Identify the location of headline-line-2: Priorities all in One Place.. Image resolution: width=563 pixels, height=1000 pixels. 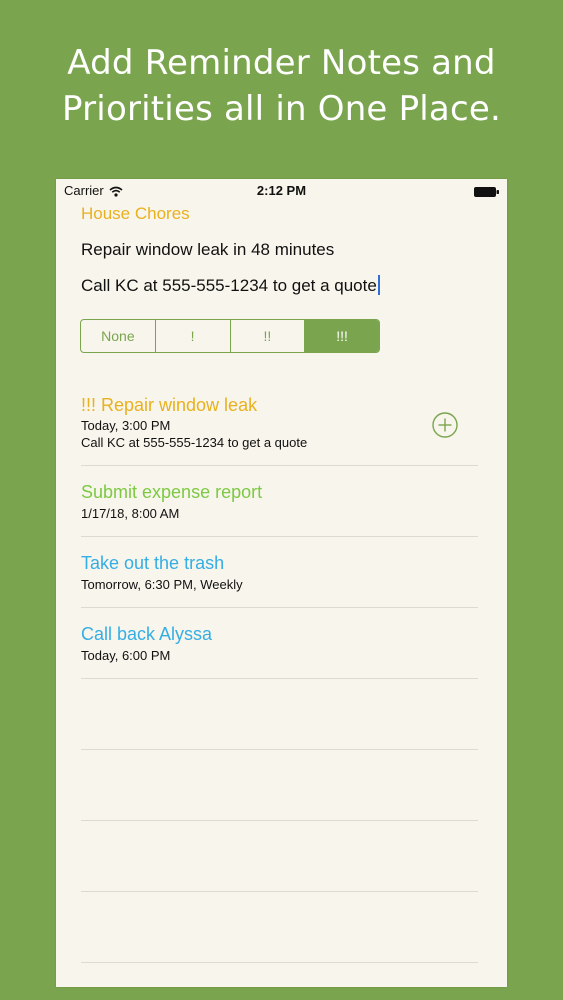
(281, 109).